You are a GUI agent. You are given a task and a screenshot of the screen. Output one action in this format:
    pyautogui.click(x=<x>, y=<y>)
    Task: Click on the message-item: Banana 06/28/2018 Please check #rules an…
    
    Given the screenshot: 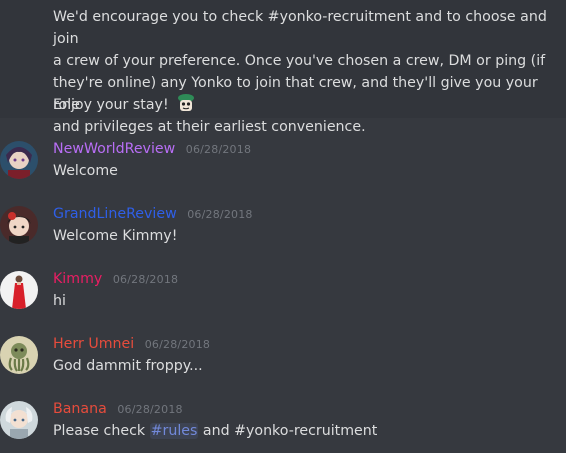 What is the action you would take?
    pyautogui.click(x=283, y=426)
    